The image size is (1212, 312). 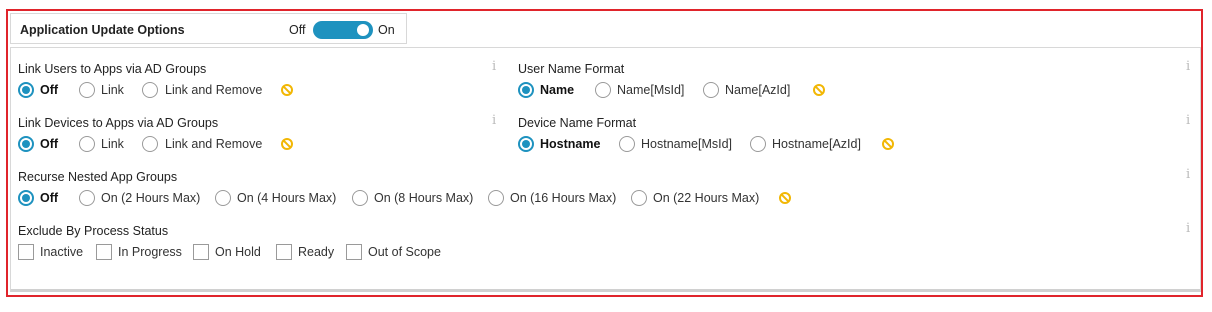 I want to click on exclude-in-progress-label: In Progress, so click(x=150, y=252).